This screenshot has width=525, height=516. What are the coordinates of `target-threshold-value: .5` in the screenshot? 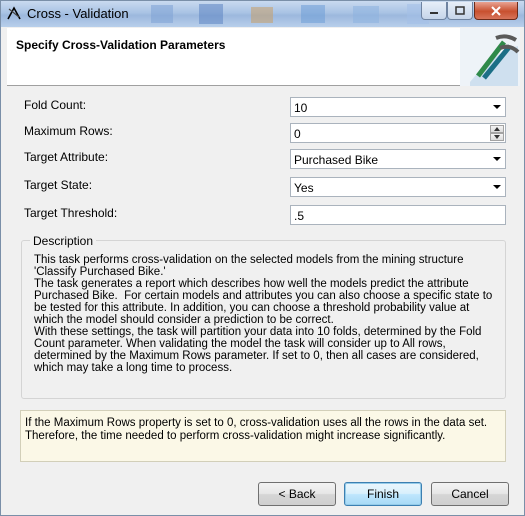 It's located at (299, 216).